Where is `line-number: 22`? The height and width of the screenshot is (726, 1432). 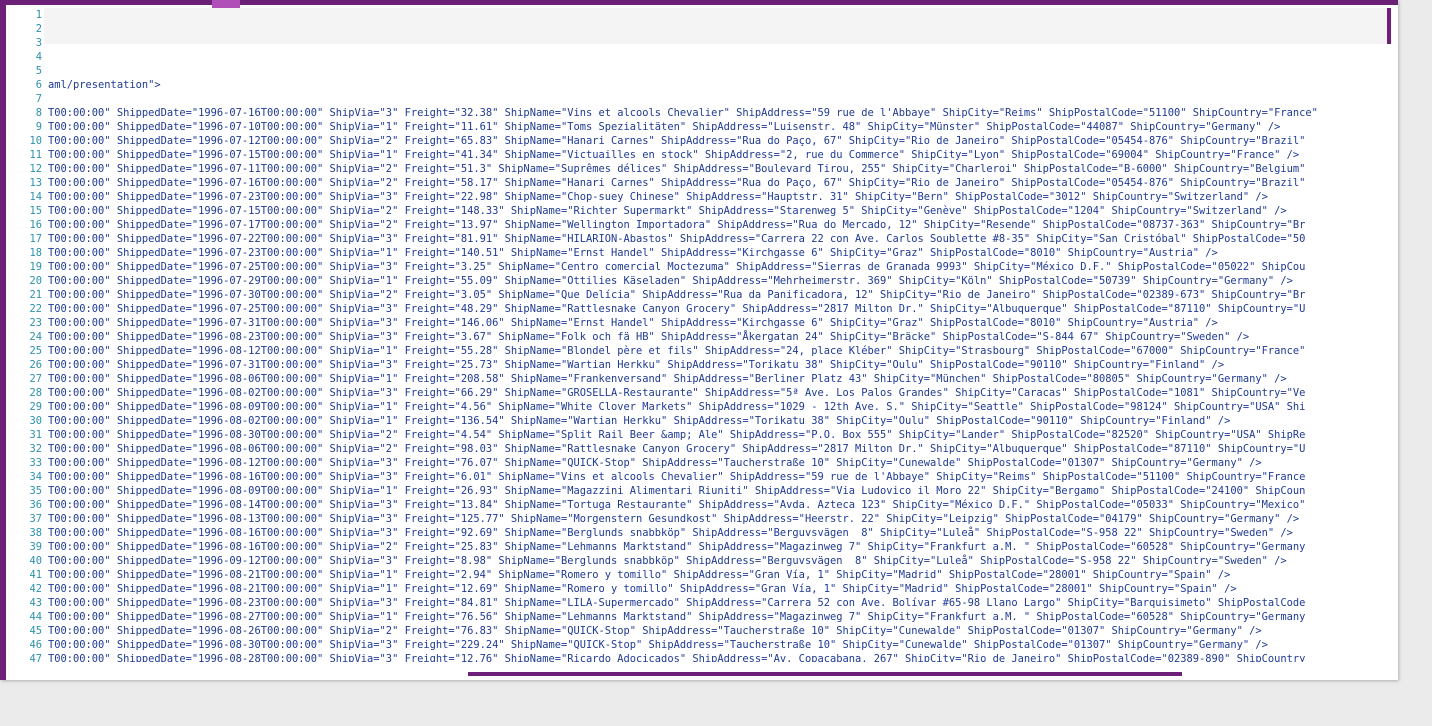 line-number: 22 is located at coordinates (35, 309).